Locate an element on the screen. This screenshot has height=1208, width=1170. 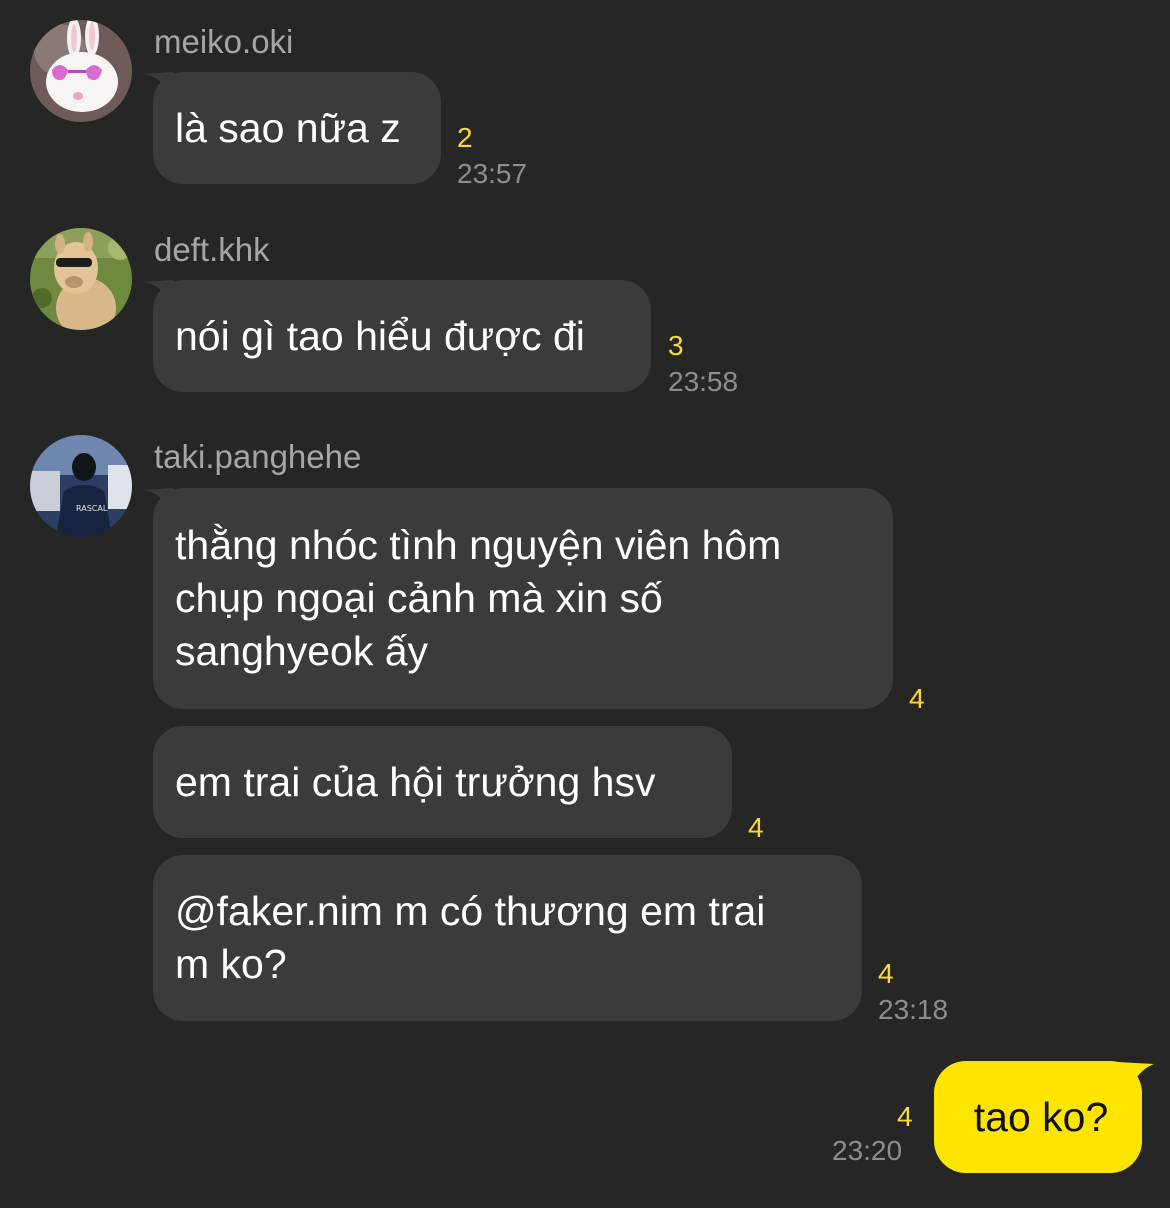
message-bubble: @faker.nim m có thương em trai m ko? is located at coordinates (507, 938).